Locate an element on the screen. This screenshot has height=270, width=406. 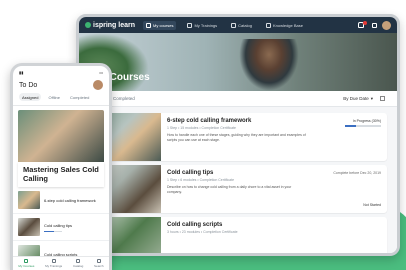
nav-my-courses: My courses is located at coordinates (160, 25).